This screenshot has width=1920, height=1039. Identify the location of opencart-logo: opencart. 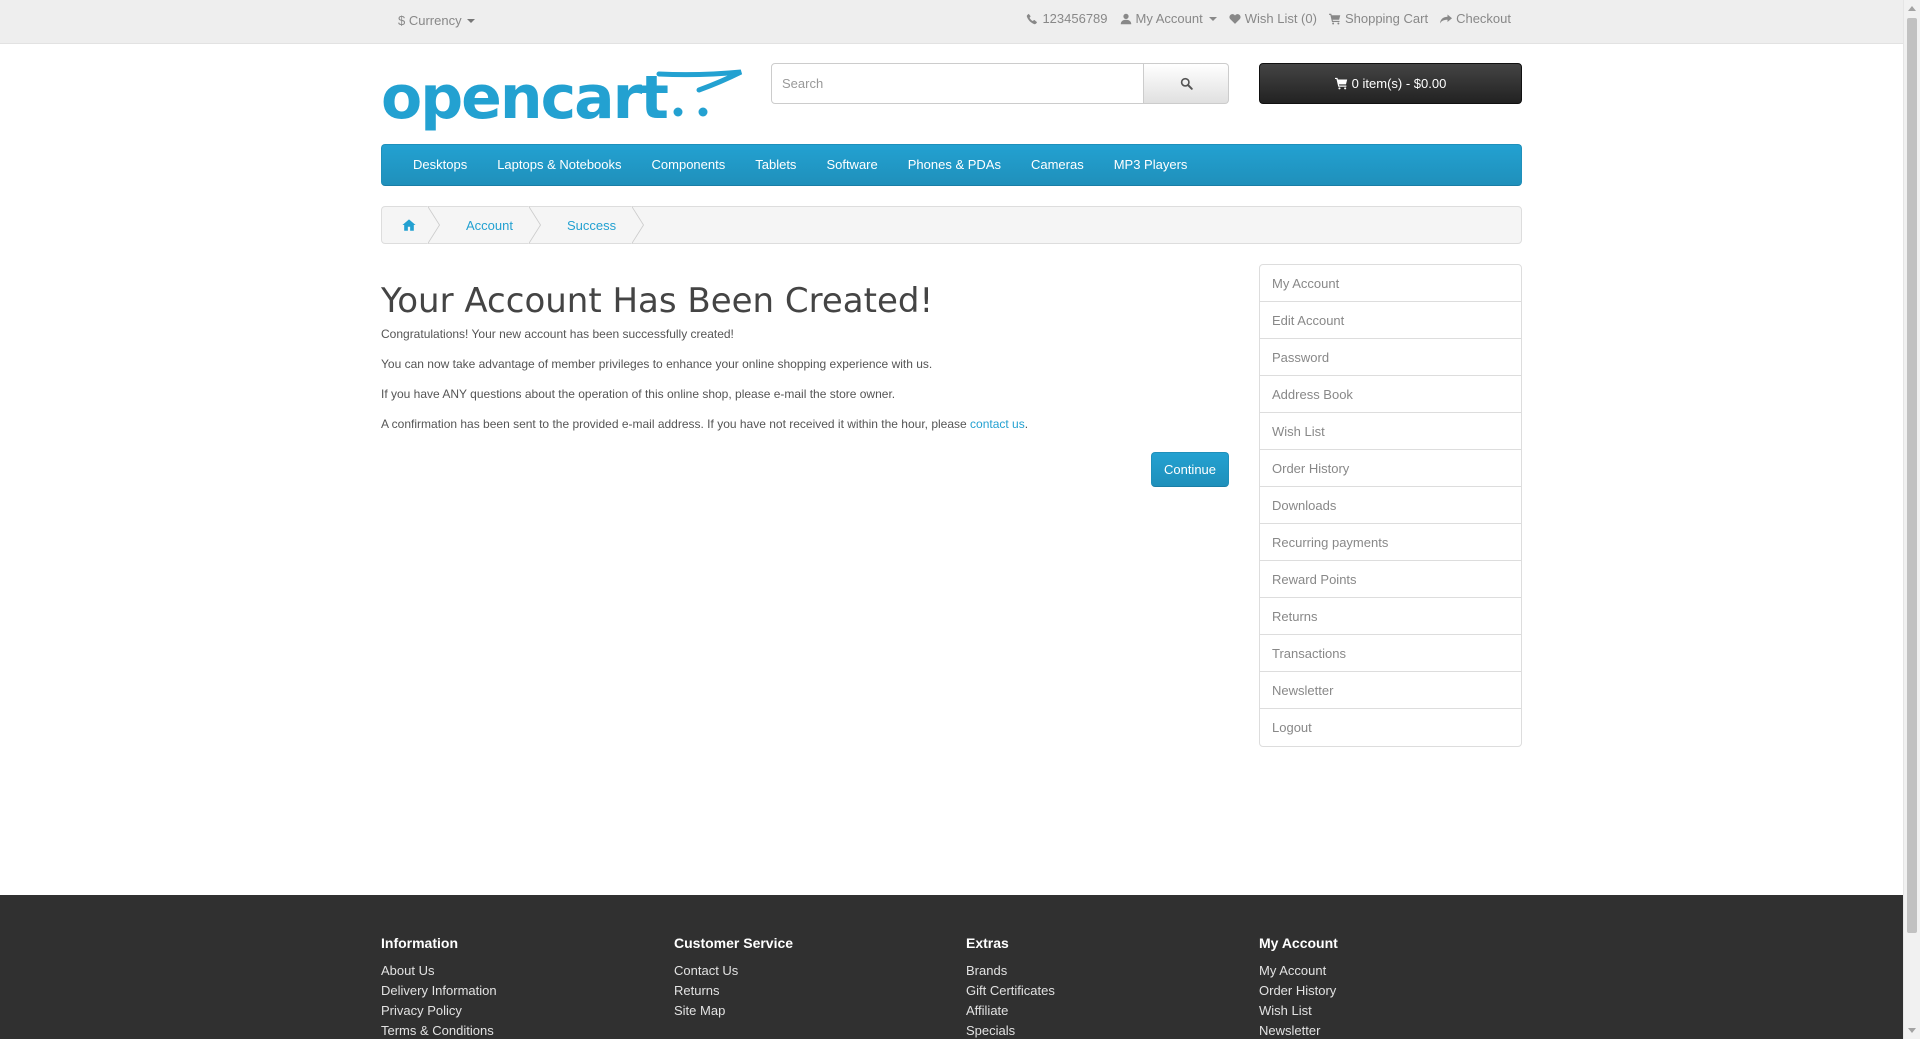
(562, 100).